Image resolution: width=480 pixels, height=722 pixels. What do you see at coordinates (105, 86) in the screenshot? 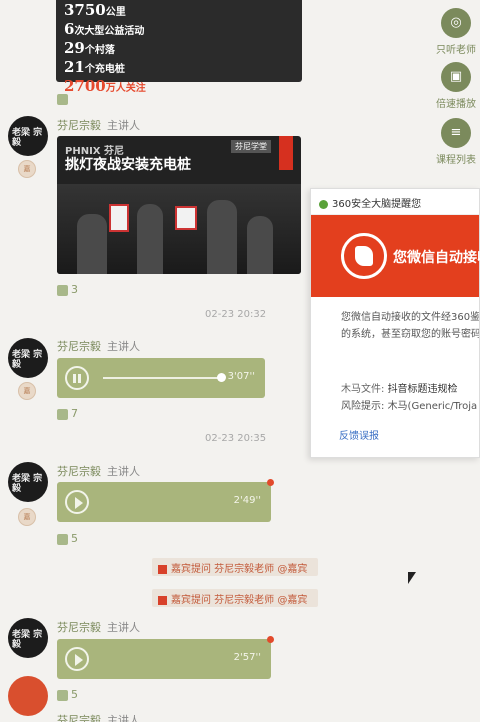
I see `stat-line: 2700万人关注` at bounding box center [105, 86].